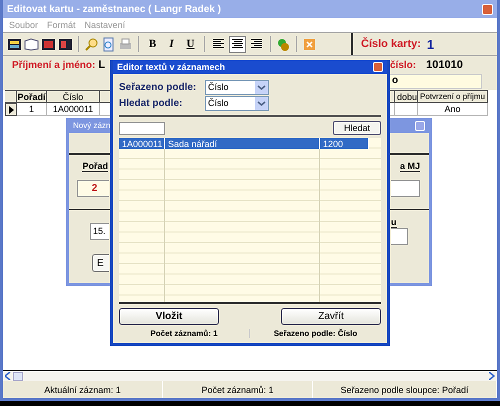  I want to click on unit-price-field, so click(405, 188).